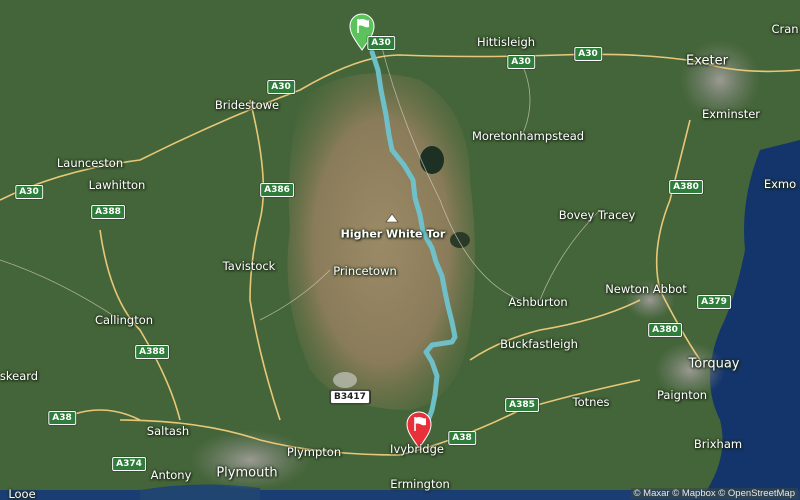  I want to click on map-attribution: © Maxar © Mapbox © OpenStreetMap, so click(714, 493).